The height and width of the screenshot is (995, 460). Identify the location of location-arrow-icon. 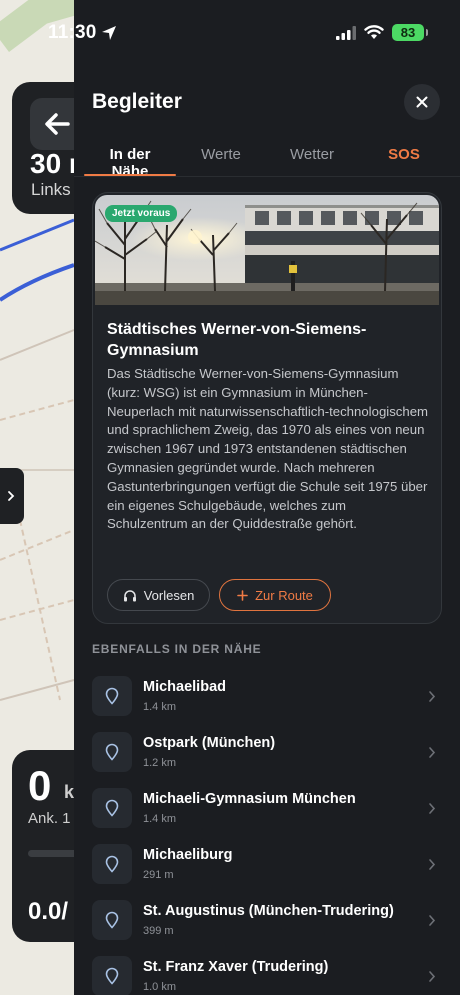
(109, 33).